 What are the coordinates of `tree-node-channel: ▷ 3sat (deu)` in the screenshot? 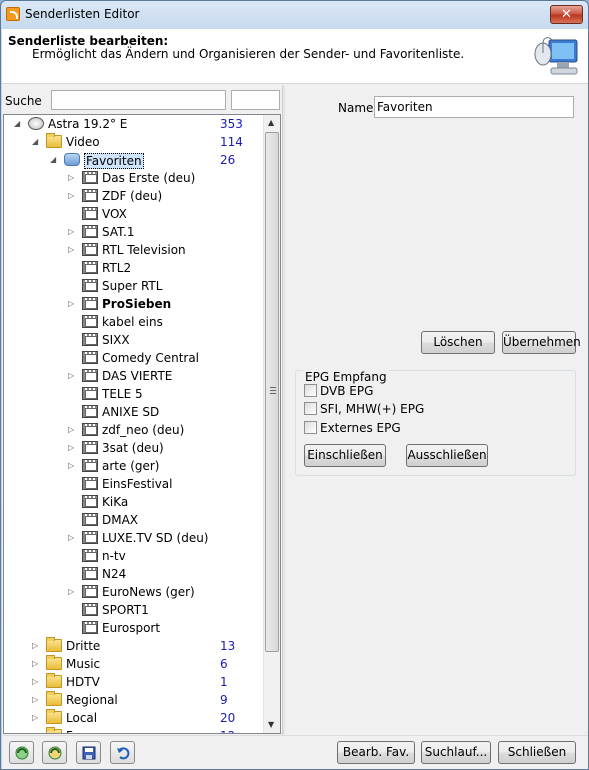 It's located at (135, 448).